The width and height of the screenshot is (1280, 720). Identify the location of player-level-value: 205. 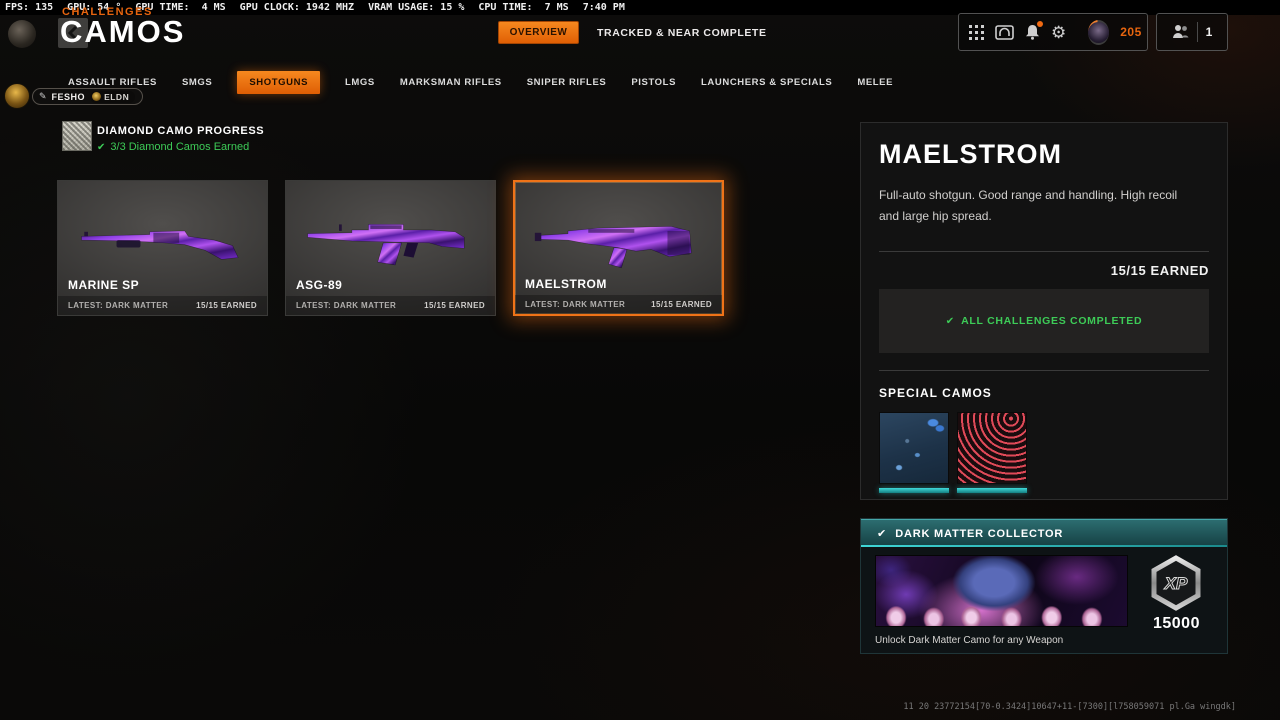
(1131, 32).